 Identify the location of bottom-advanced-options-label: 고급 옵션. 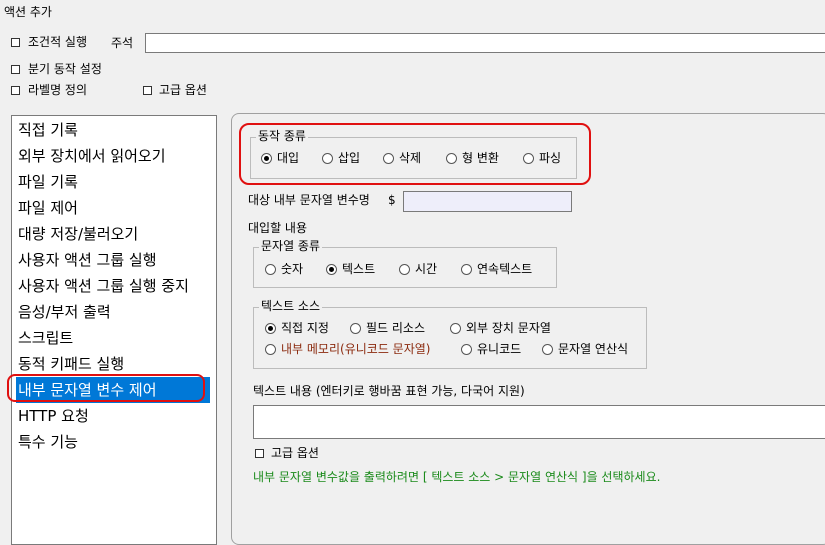
(295, 453).